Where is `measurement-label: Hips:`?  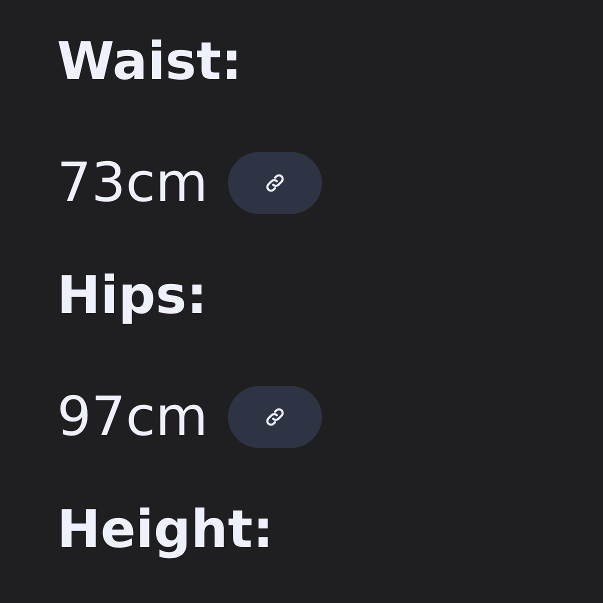 measurement-label: Hips: is located at coordinates (132, 296).